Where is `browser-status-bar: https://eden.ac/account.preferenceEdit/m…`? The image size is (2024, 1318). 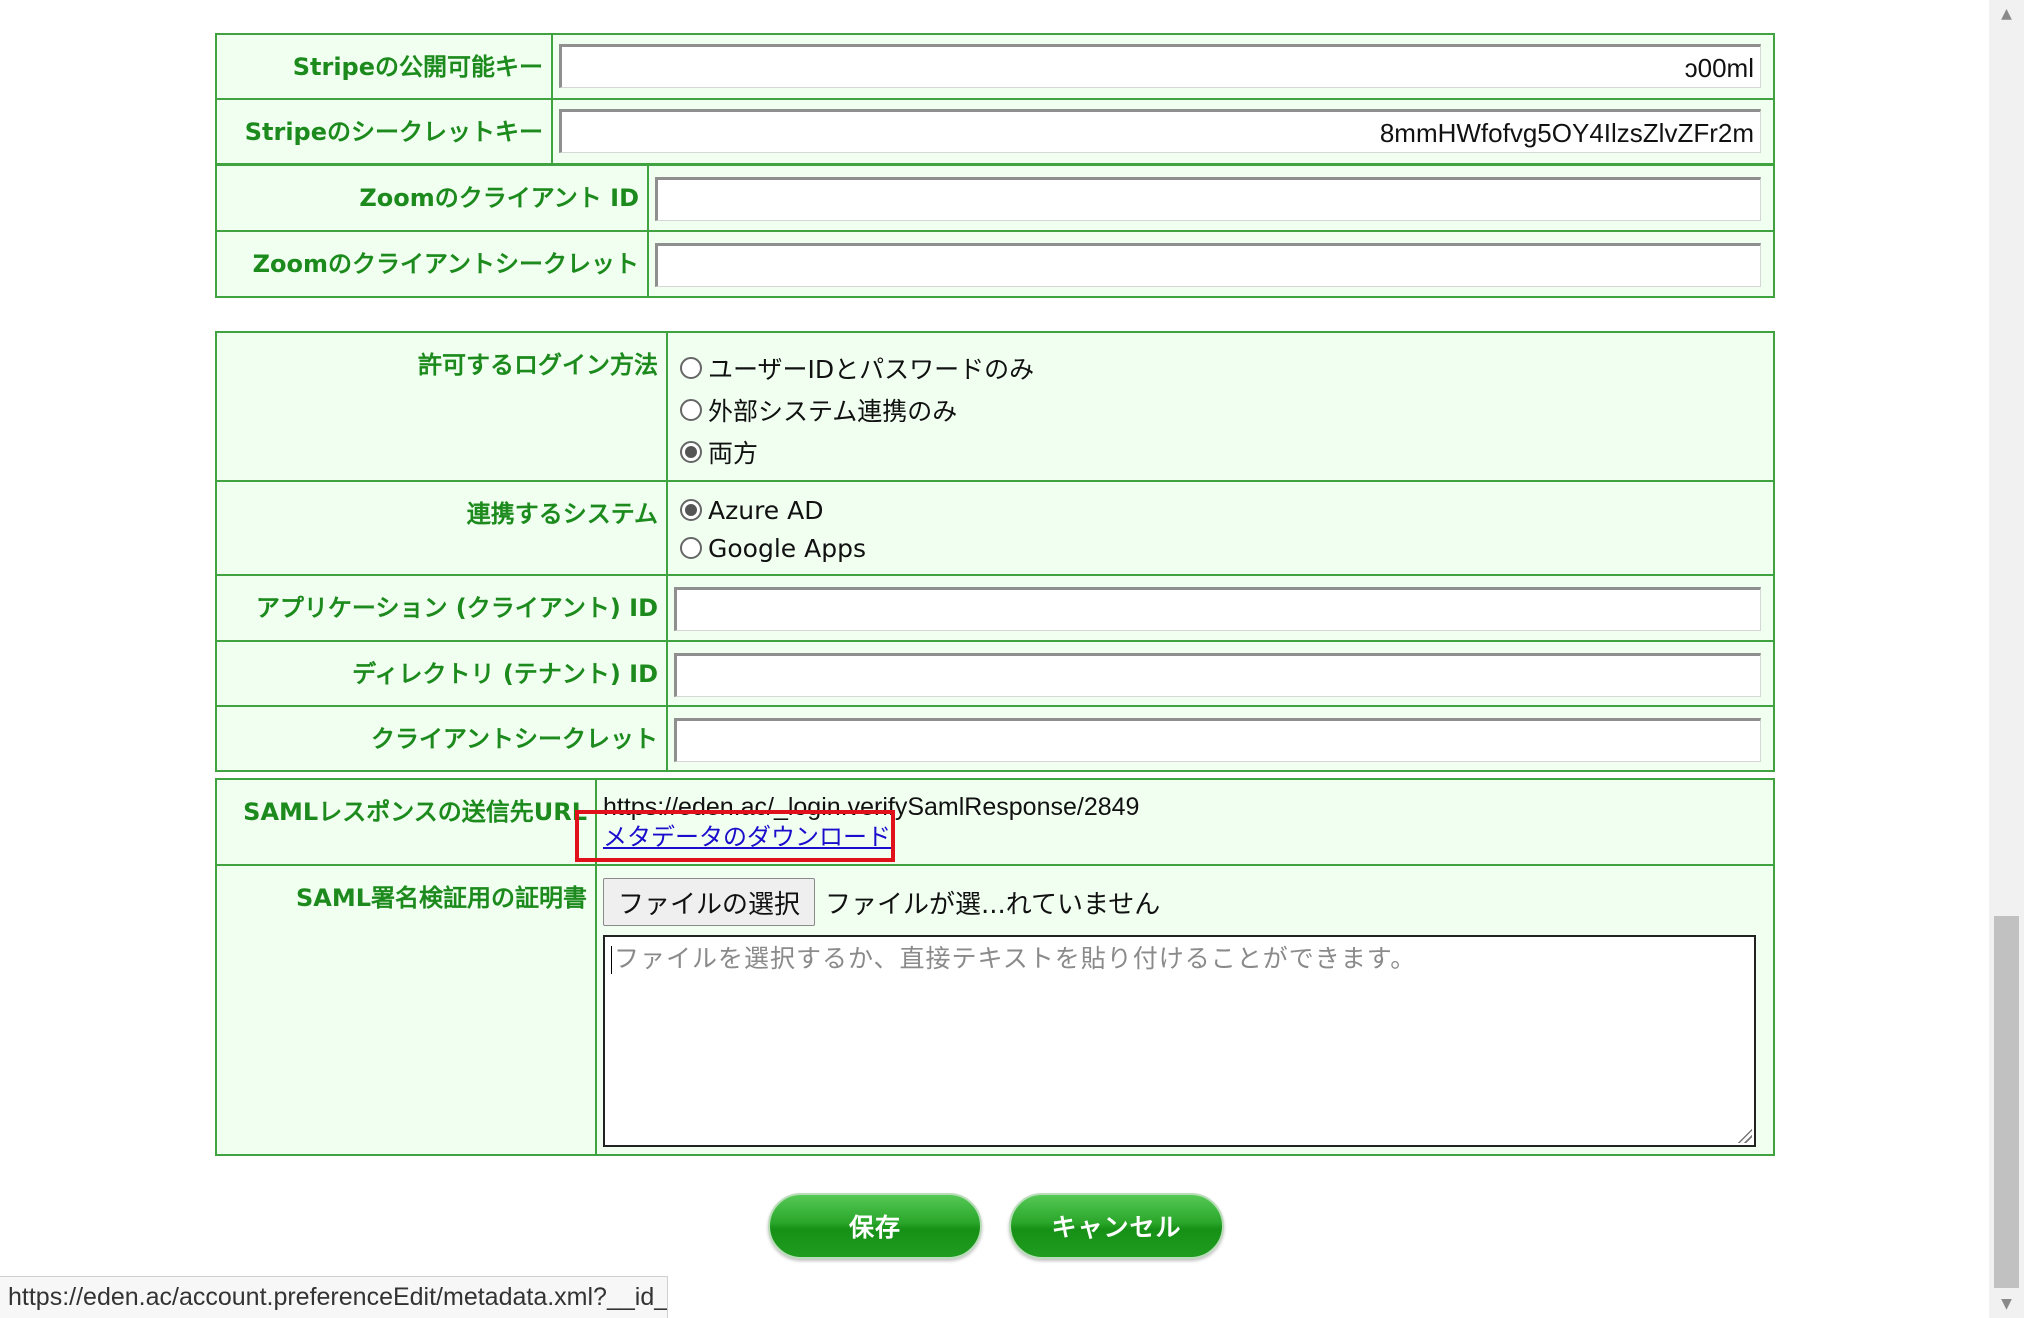
browser-status-bar: https://eden.ac/account.preferenceEdit/m… is located at coordinates (334, 1297).